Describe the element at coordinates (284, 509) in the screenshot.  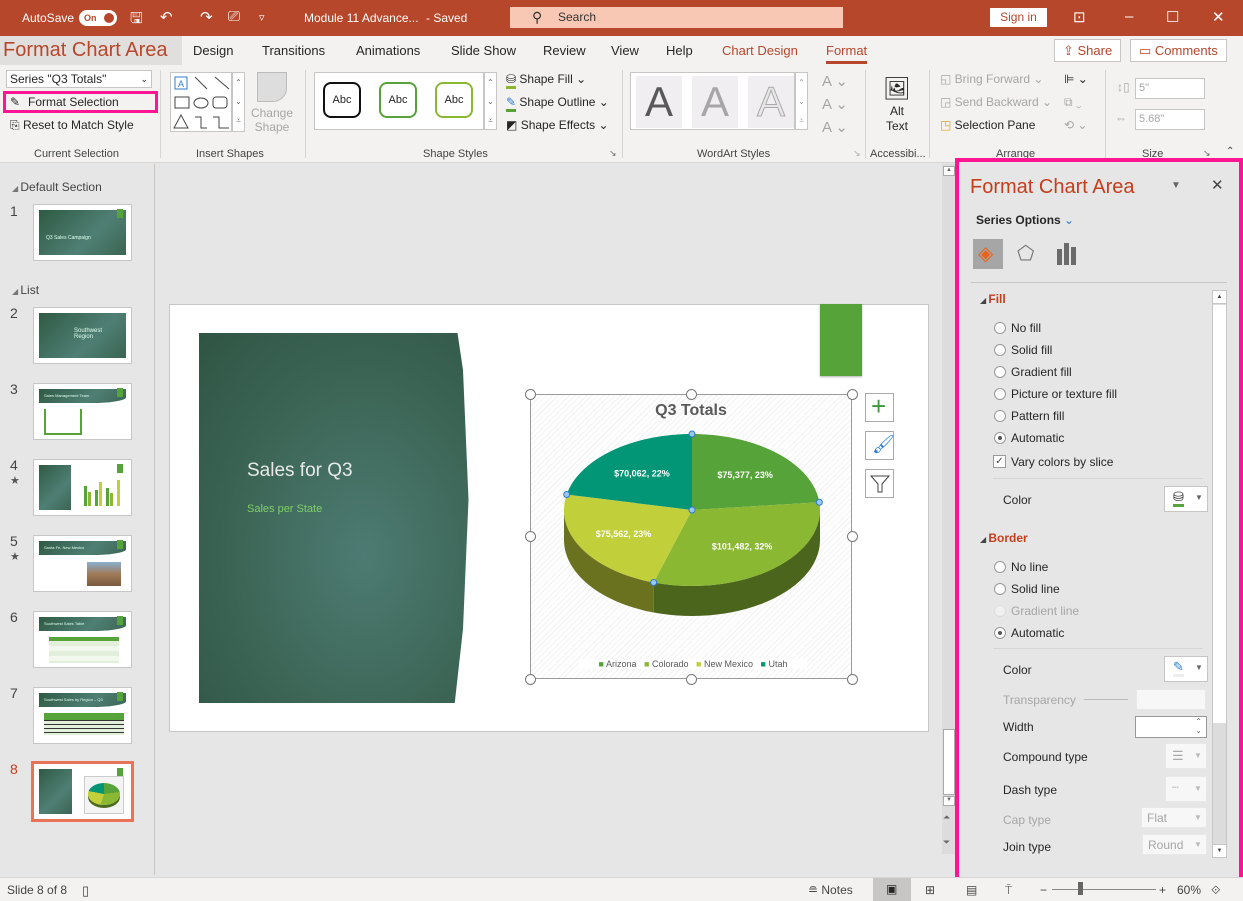
I see `slide-subtitle: Sales per State` at that location.